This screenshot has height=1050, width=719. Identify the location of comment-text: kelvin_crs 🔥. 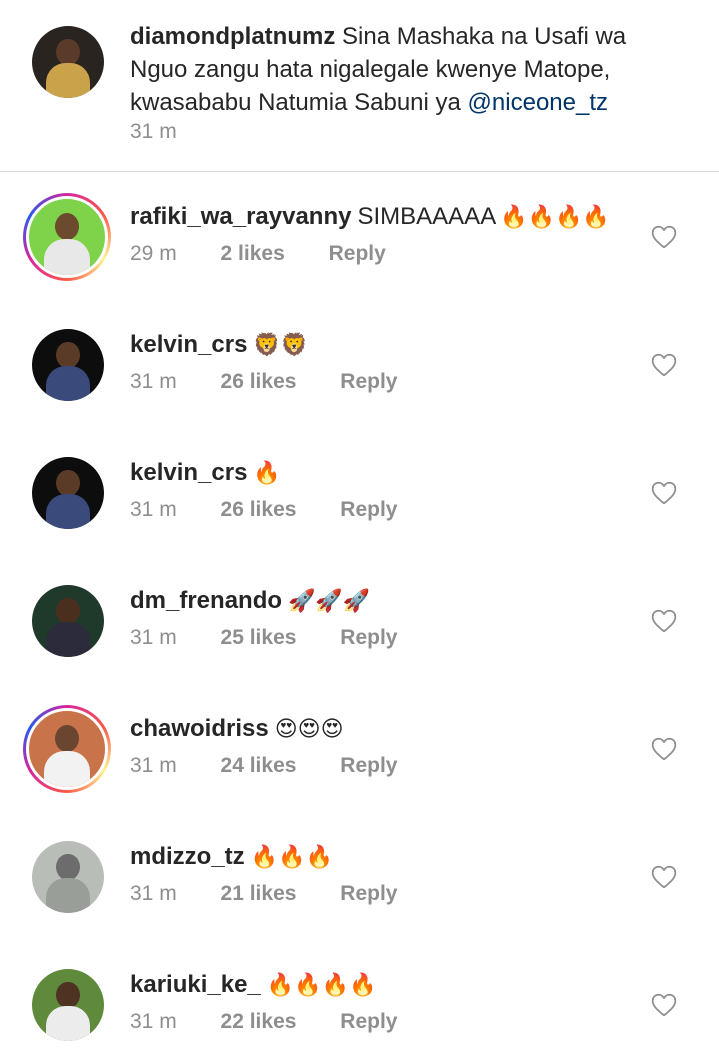
(205, 473).